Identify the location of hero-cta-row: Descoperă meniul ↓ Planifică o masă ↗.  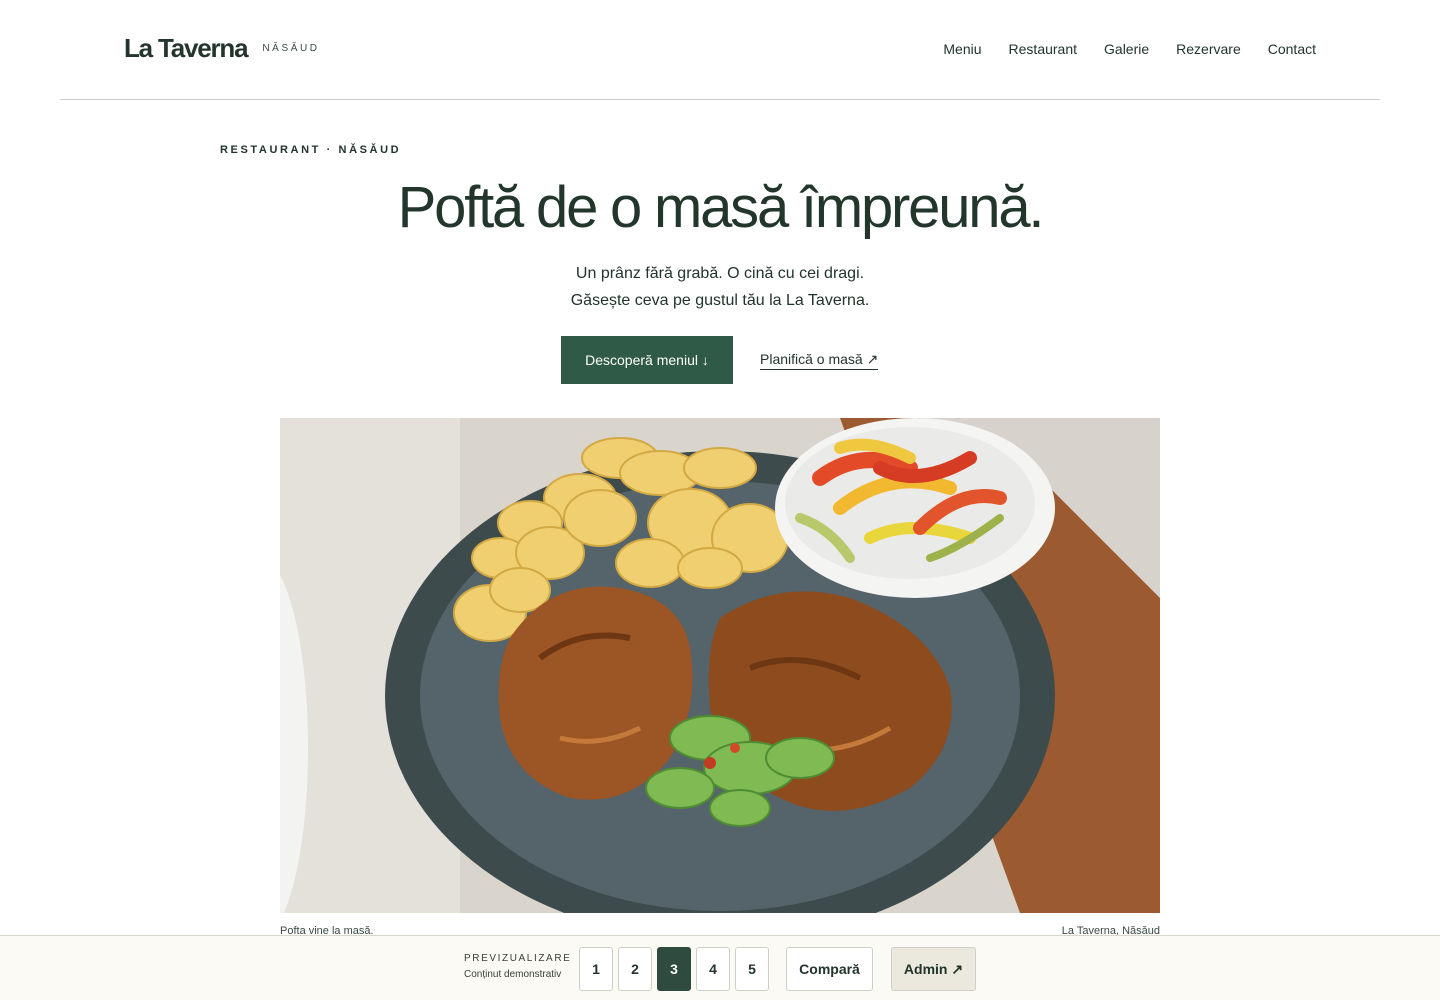
(720, 360).